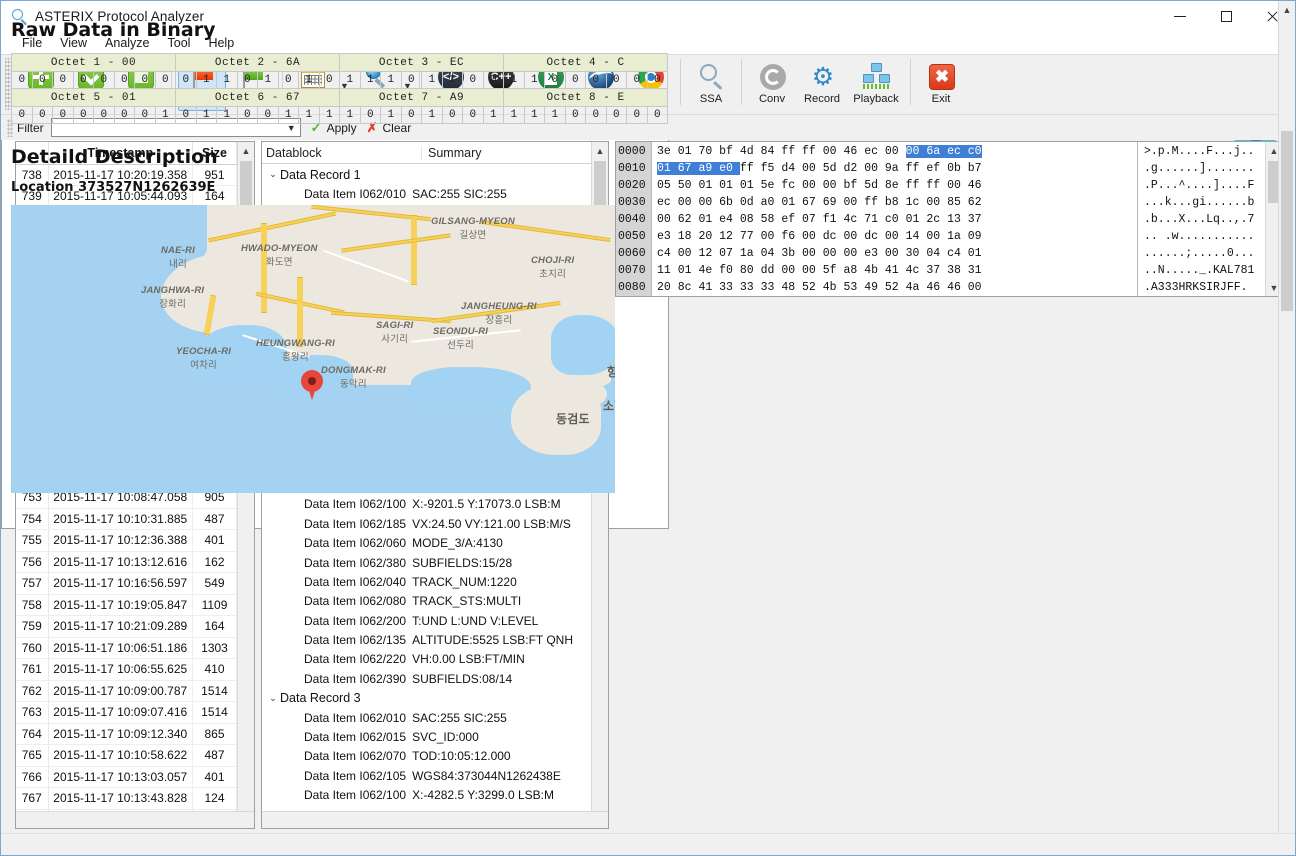 Image resolution: width=1296 pixels, height=856 pixels. What do you see at coordinates (312, 385) in the screenshot?
I see `map-location-pin` at bounding box center [312, 385].